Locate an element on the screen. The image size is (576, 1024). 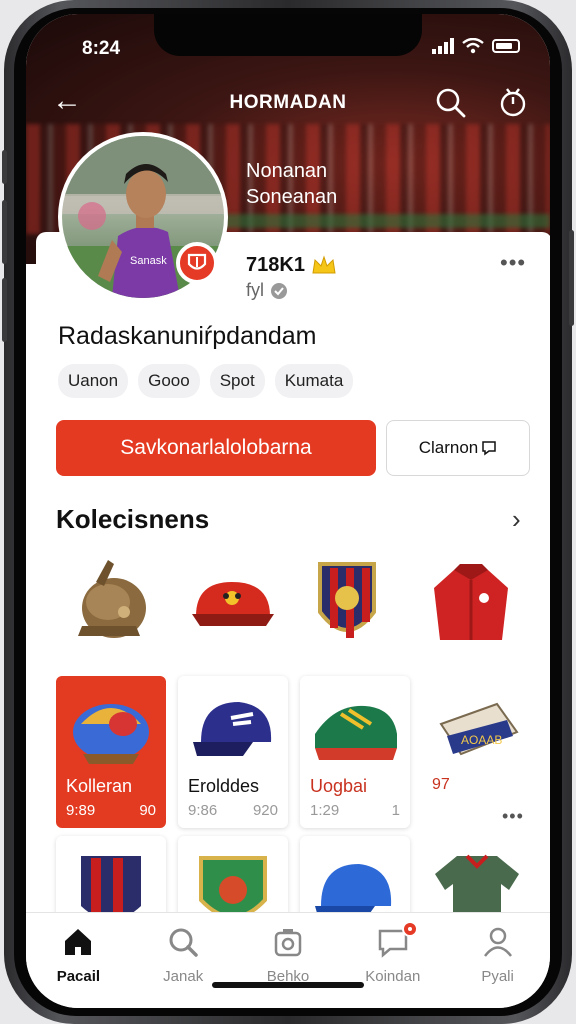
tag-chips: Uanon Gooo Spot Kumata is located at coordinates (206, 381).